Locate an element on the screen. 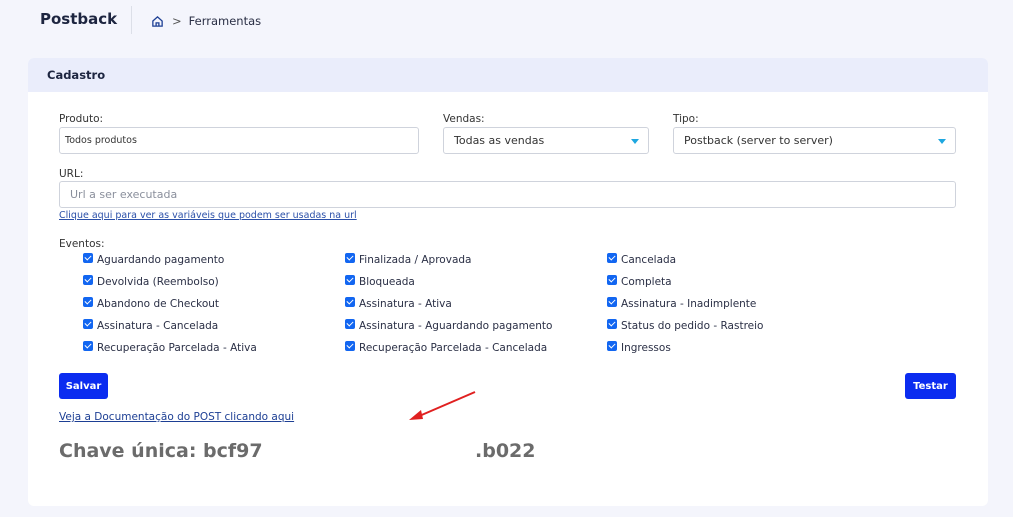 The height and width of the screenshot is (517, 1013). top-bar: Postback > Ferramentas is located at coordinates (506, 22).